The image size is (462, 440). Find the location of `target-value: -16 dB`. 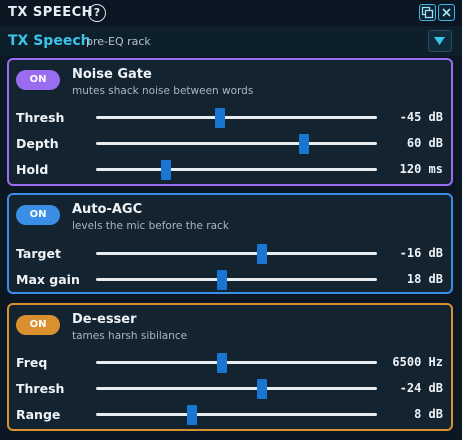

target-value: -16 dB is located at coordinates (421, 253).